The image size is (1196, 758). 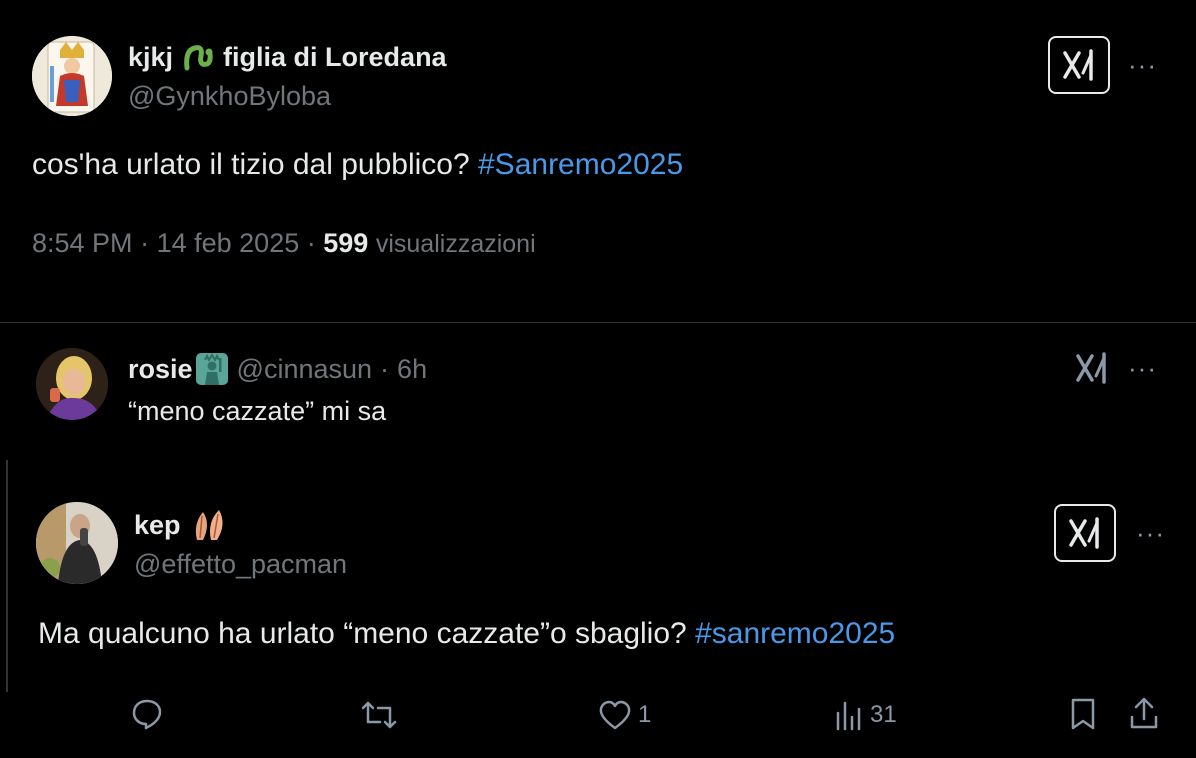 What do you see at coordinates (848, 716) in the screenshot?
I see `analytics-icon` at bounding box center [848, 716].